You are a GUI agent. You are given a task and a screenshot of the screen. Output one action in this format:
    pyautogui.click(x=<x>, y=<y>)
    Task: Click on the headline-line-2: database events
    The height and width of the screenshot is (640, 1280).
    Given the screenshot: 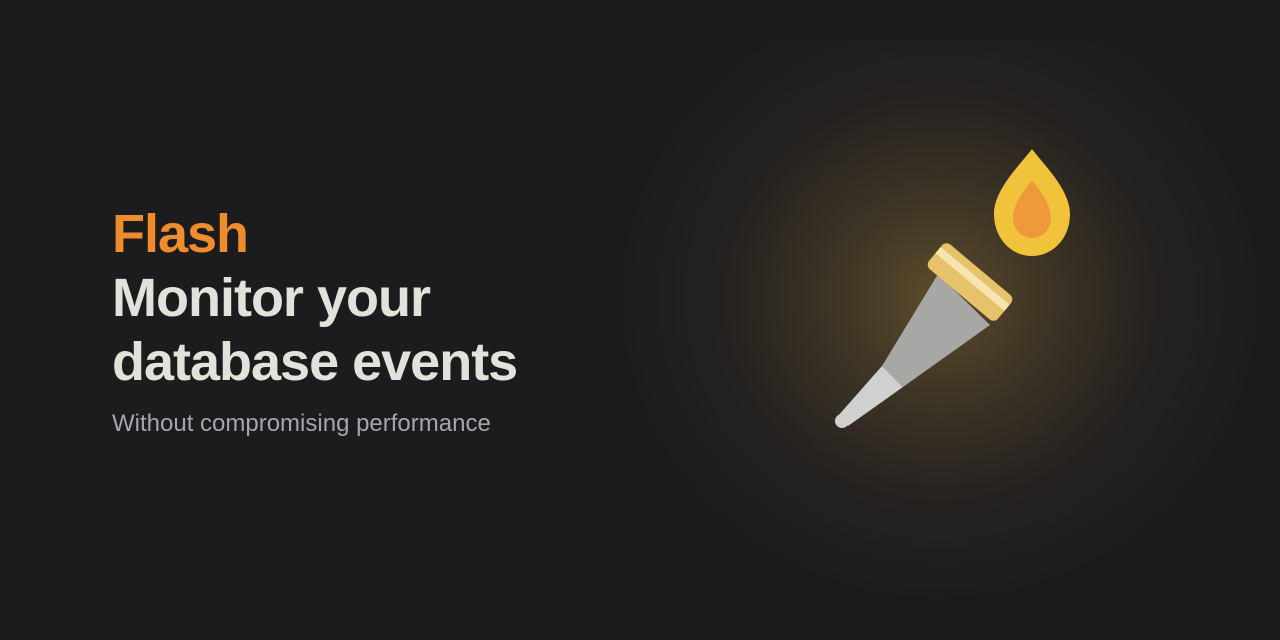 What is the action you would take?
    pyautogui.click(x=315, y=362)
    